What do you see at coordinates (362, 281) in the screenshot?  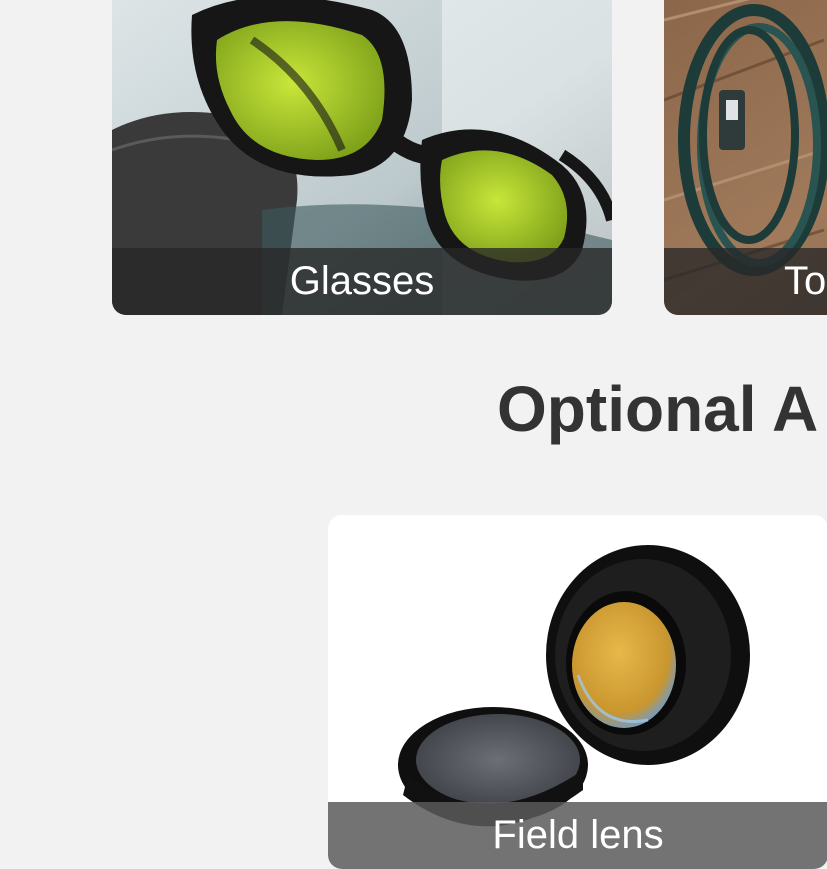 I see `card-caption: Glasses` at bounding box center [362, 281].